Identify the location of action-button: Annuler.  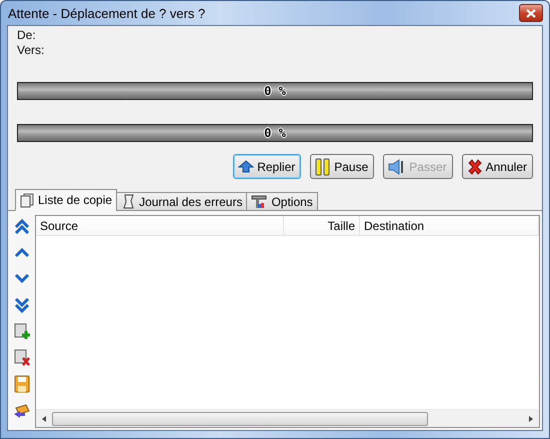
(497, 166).